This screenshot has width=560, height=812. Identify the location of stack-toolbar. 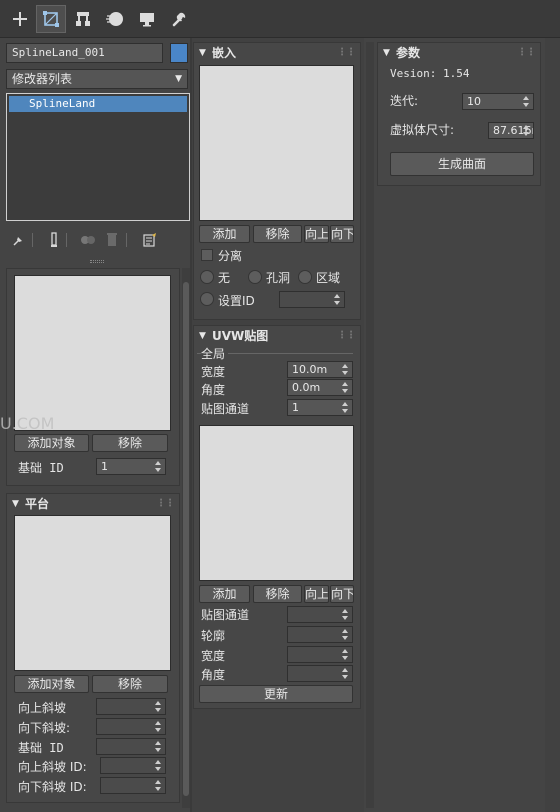
(99, 240).